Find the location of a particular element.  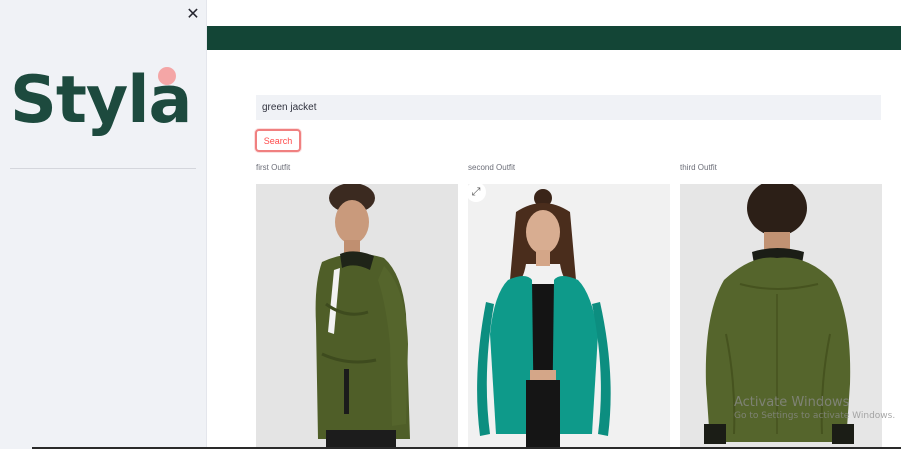

outfit-label-third: third Outfit is located at coordinates (698, 167).